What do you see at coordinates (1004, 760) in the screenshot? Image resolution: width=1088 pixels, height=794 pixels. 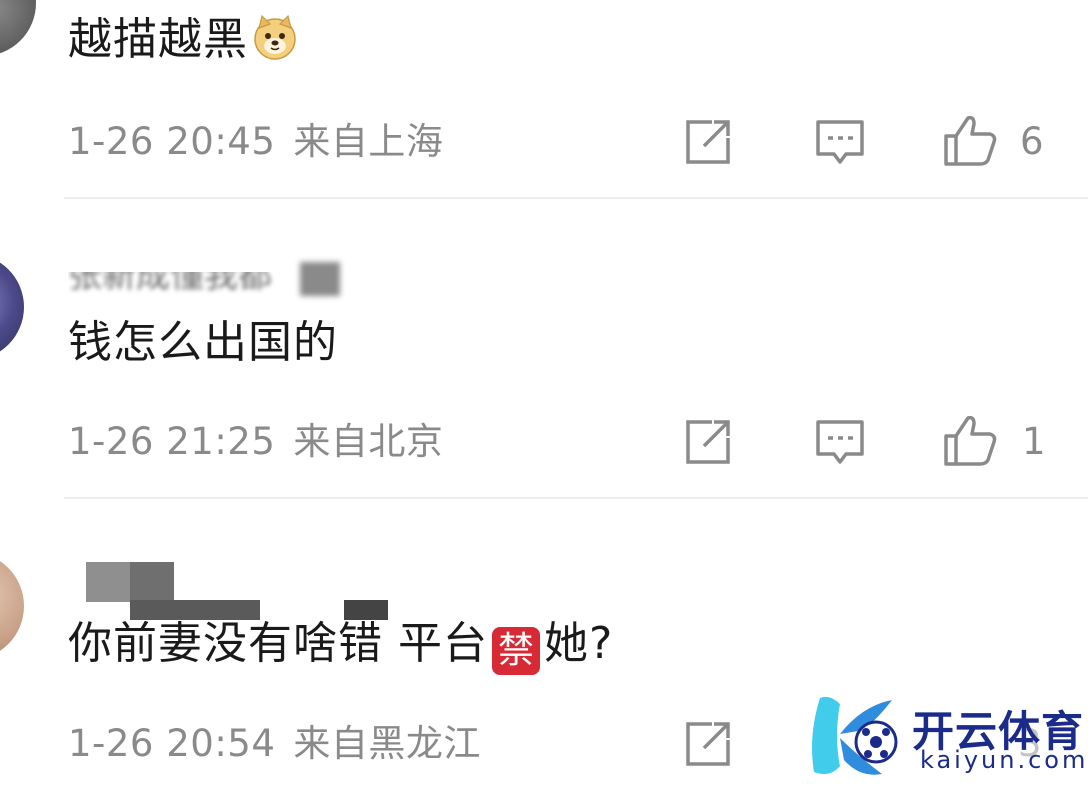 I see `watermark-subtitle: kaiyun.com` at bounding box center [1004, 760].